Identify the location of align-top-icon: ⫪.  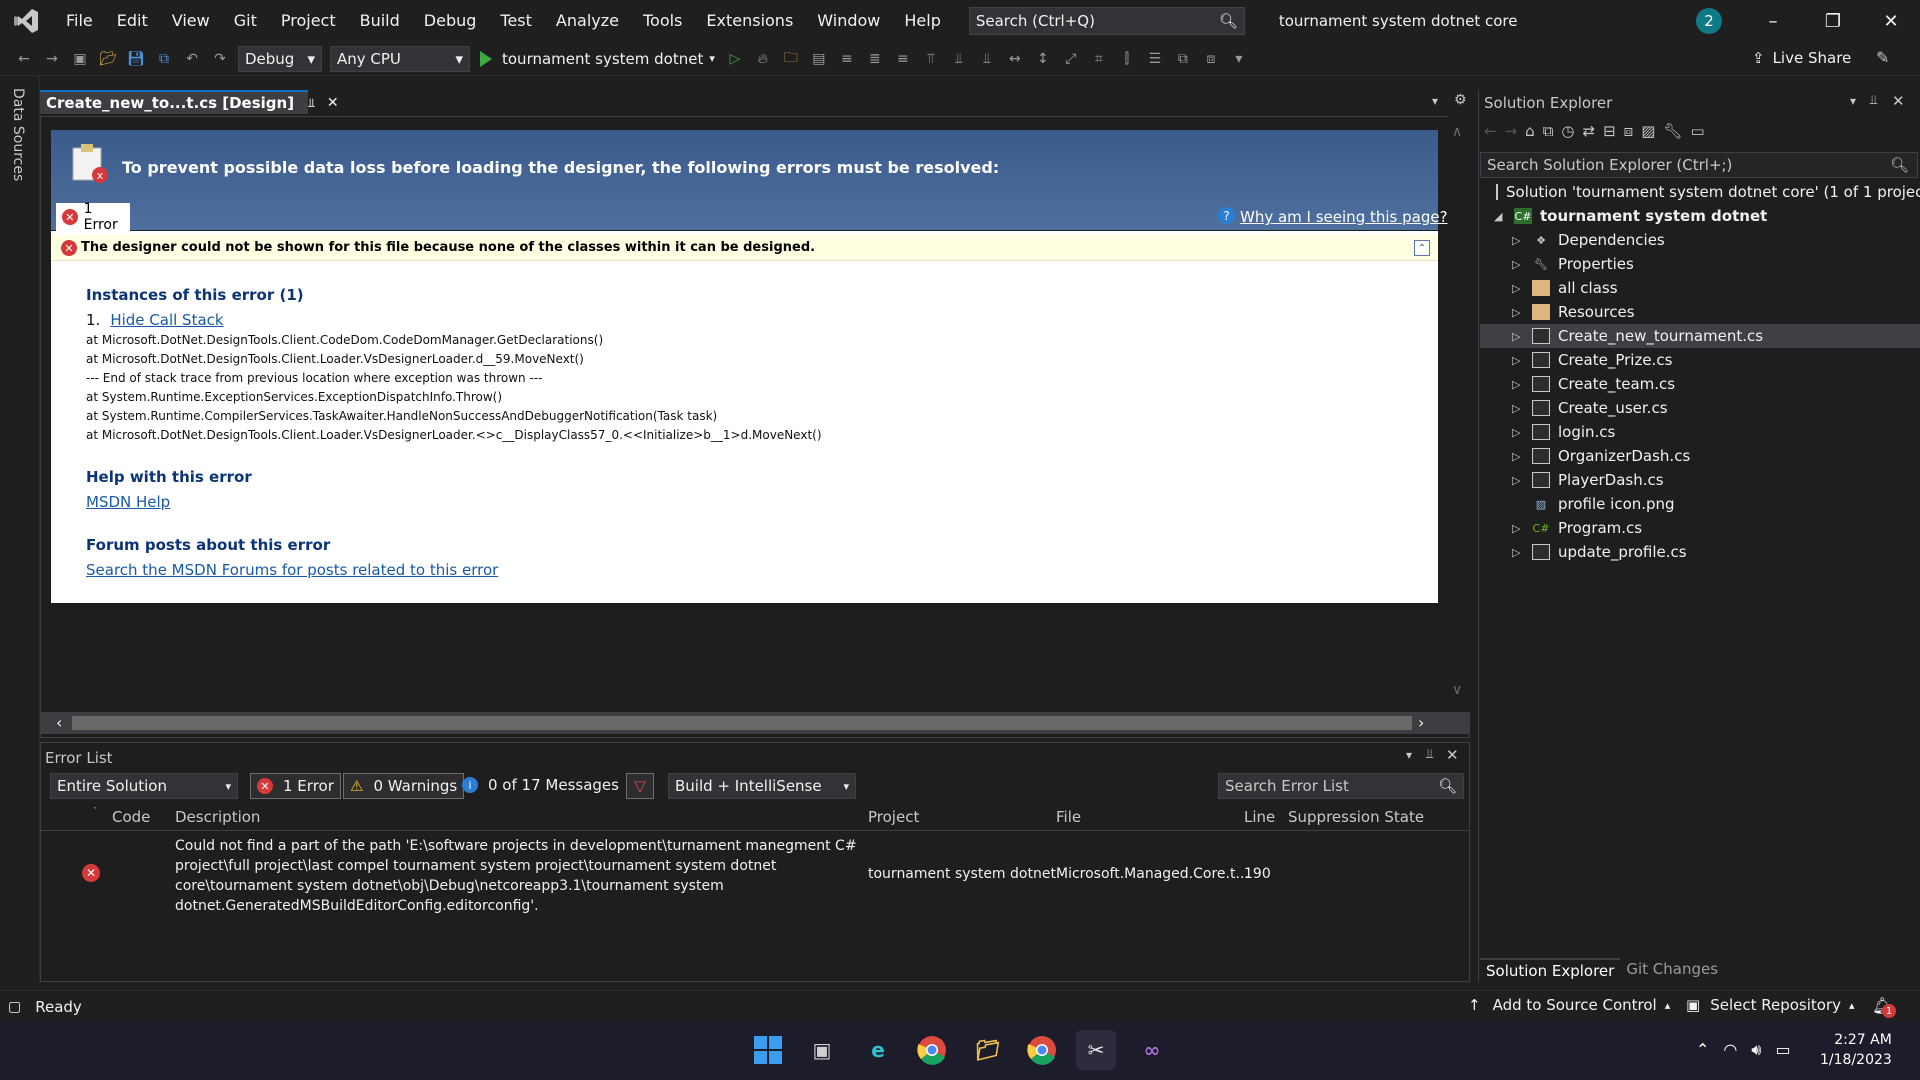
(931, 59).